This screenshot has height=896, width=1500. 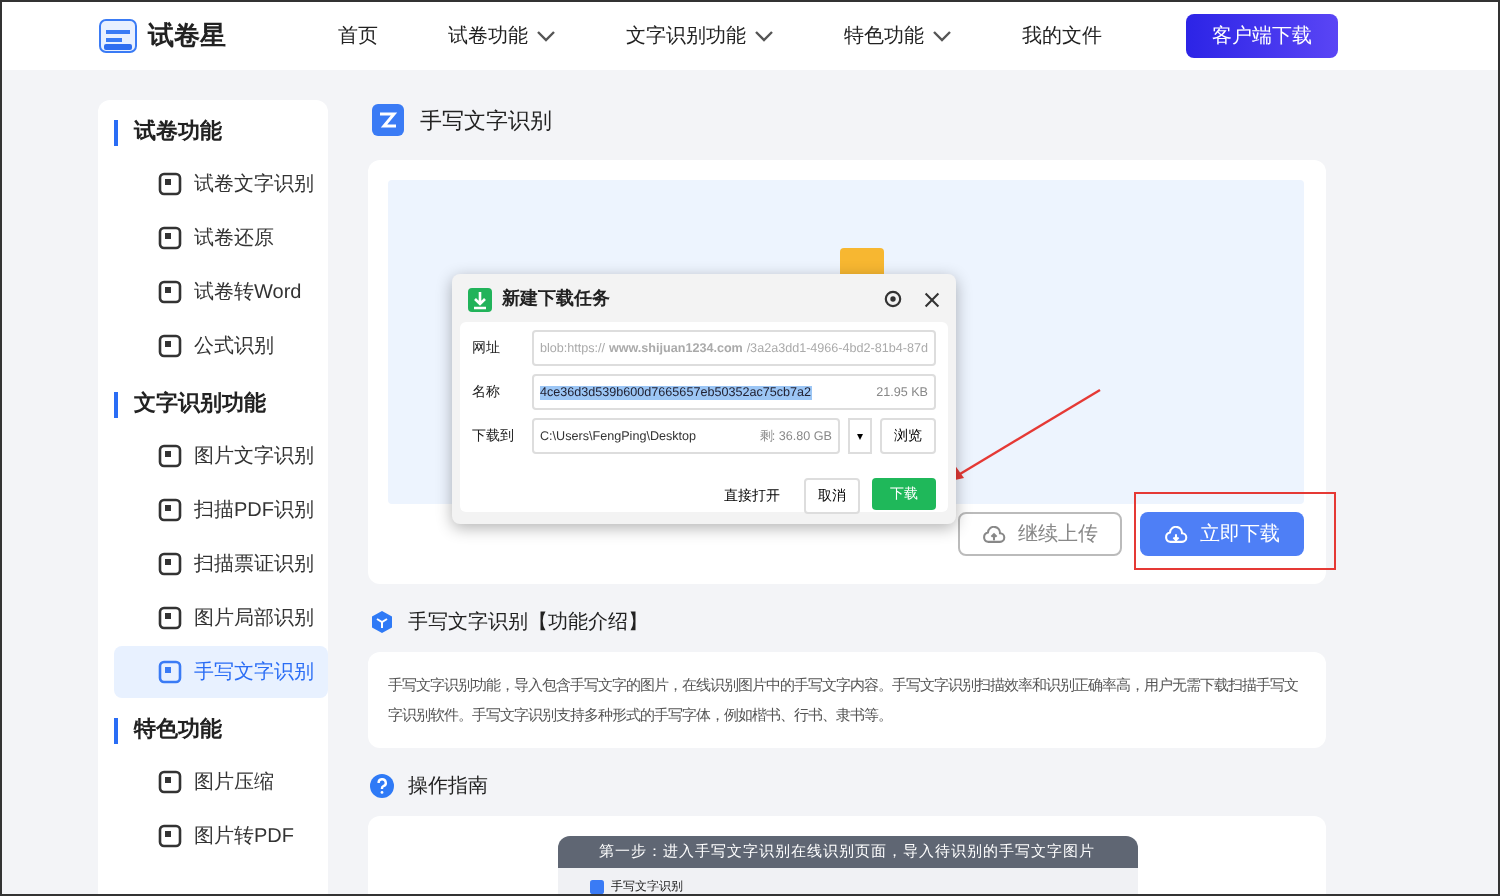 I want to click on page-title: 手写文字识别, so click(x=486, y=121).